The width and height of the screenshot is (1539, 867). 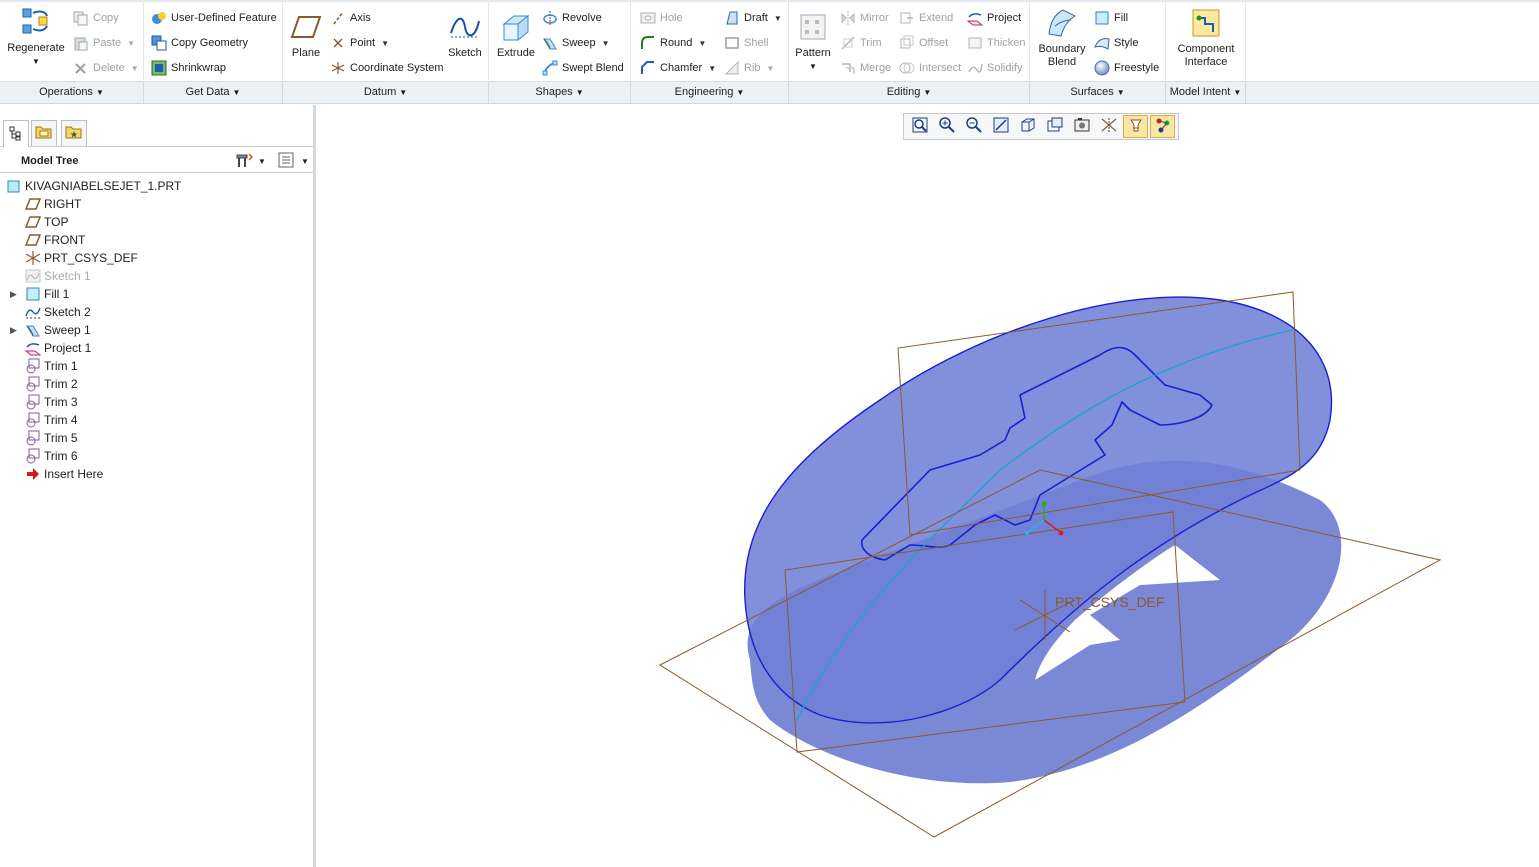 I want to click on tree-item-fill-1: ▶ Fill 1, so click(x=39, y=294).